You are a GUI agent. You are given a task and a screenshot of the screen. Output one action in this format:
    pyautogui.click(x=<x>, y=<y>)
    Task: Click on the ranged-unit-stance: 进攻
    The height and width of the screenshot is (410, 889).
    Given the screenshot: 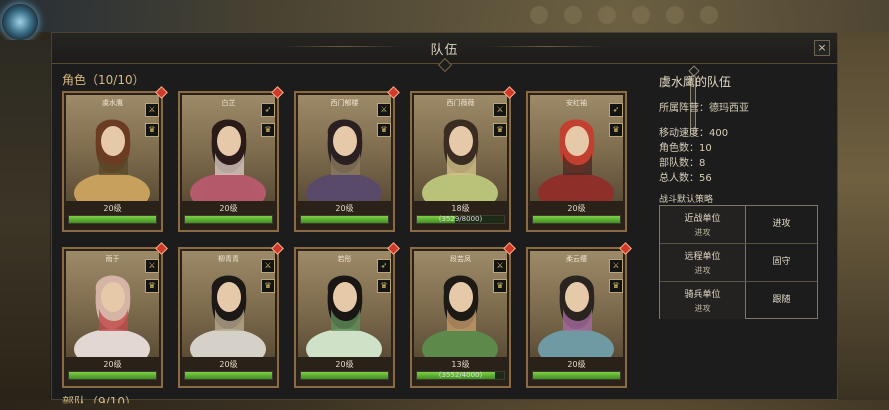 What is the action you would take?
    pyautogui.click(x=702, y=270)
    